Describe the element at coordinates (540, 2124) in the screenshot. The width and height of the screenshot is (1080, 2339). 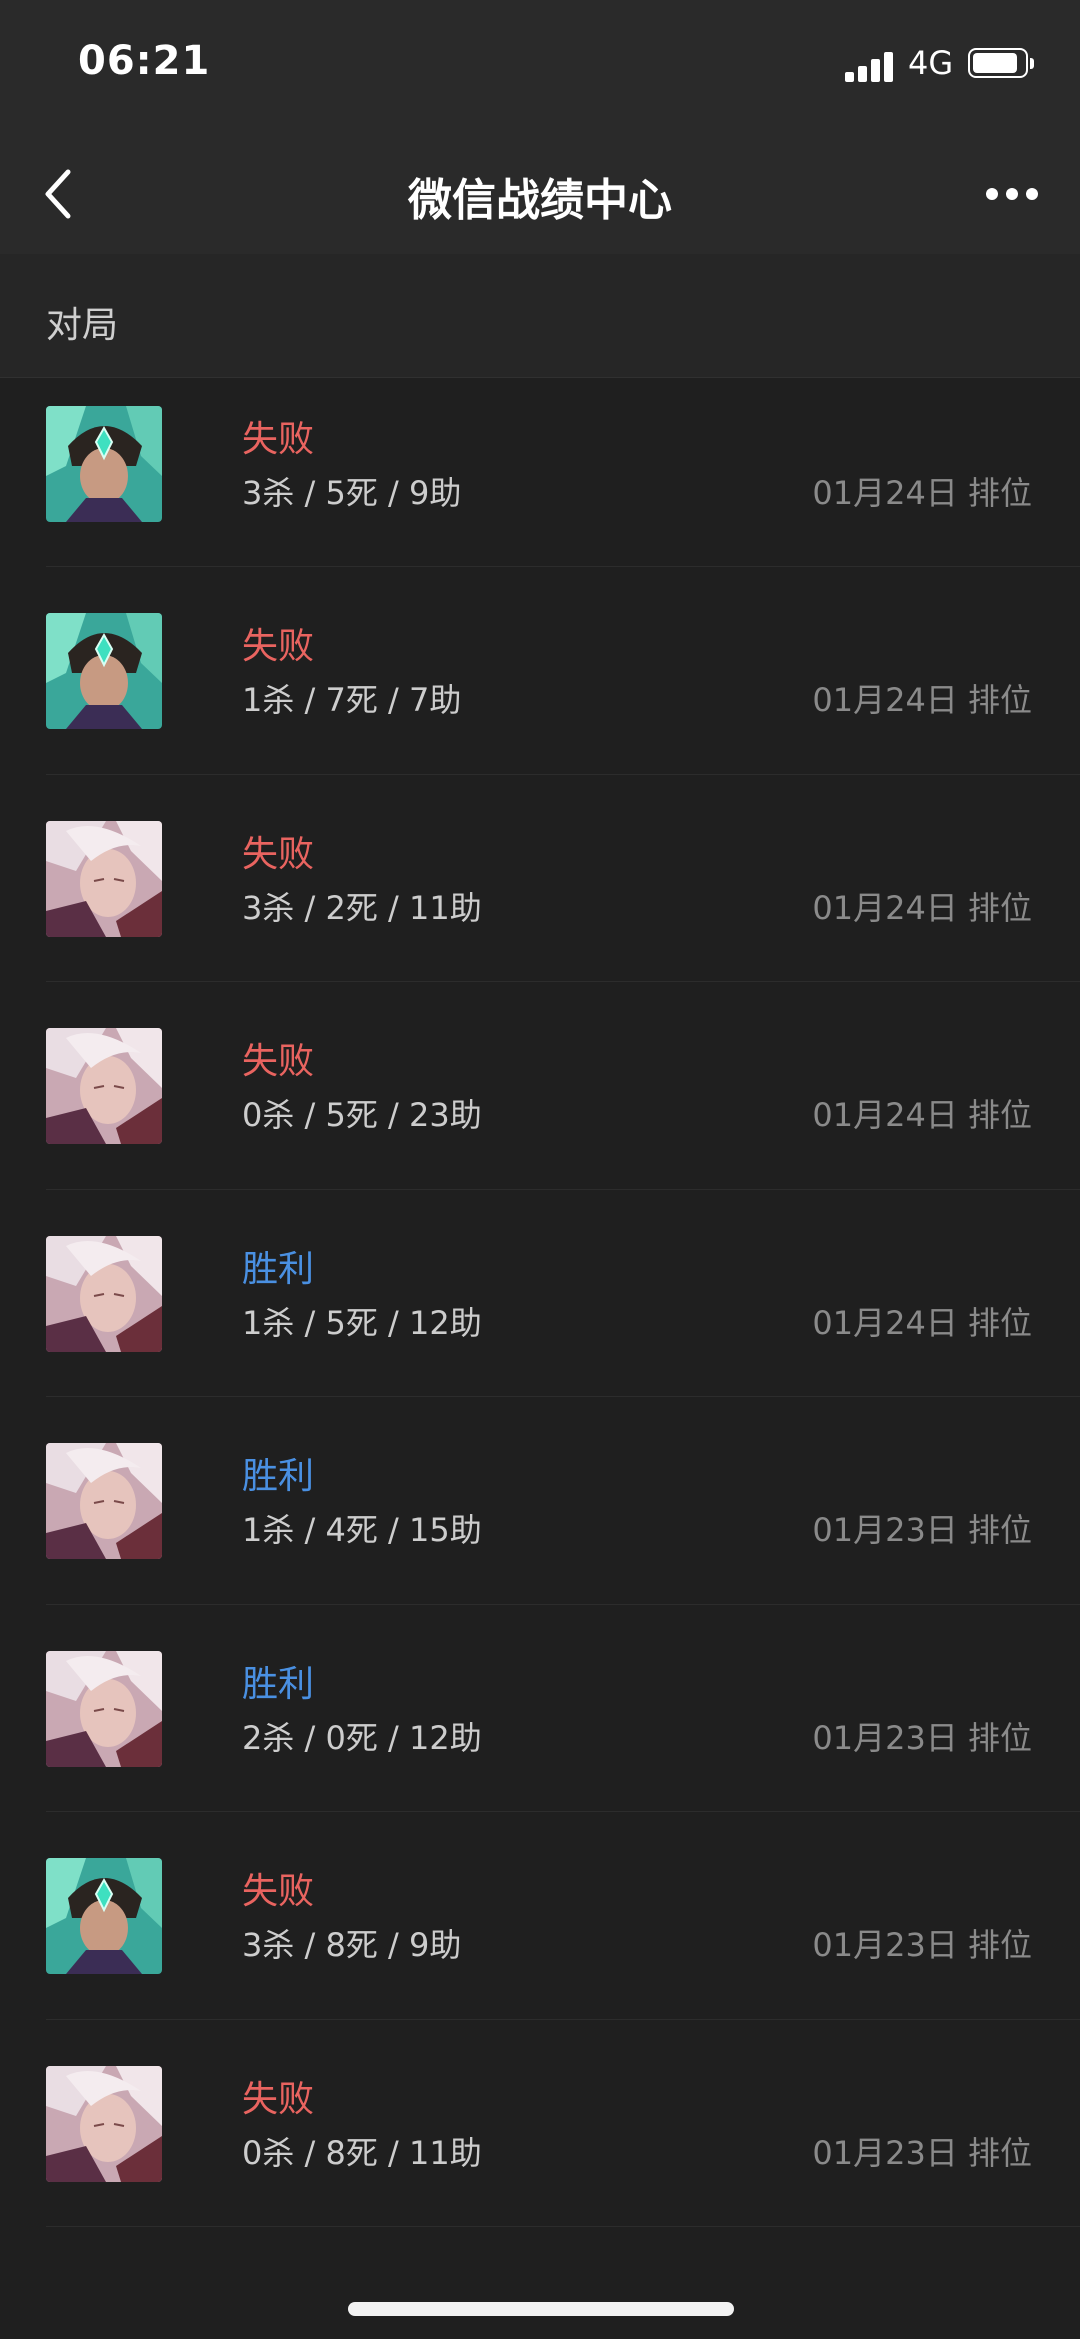
I see `match-row: 失败 0杀 / 8死 / 11助 01月23日 排位` at that location.